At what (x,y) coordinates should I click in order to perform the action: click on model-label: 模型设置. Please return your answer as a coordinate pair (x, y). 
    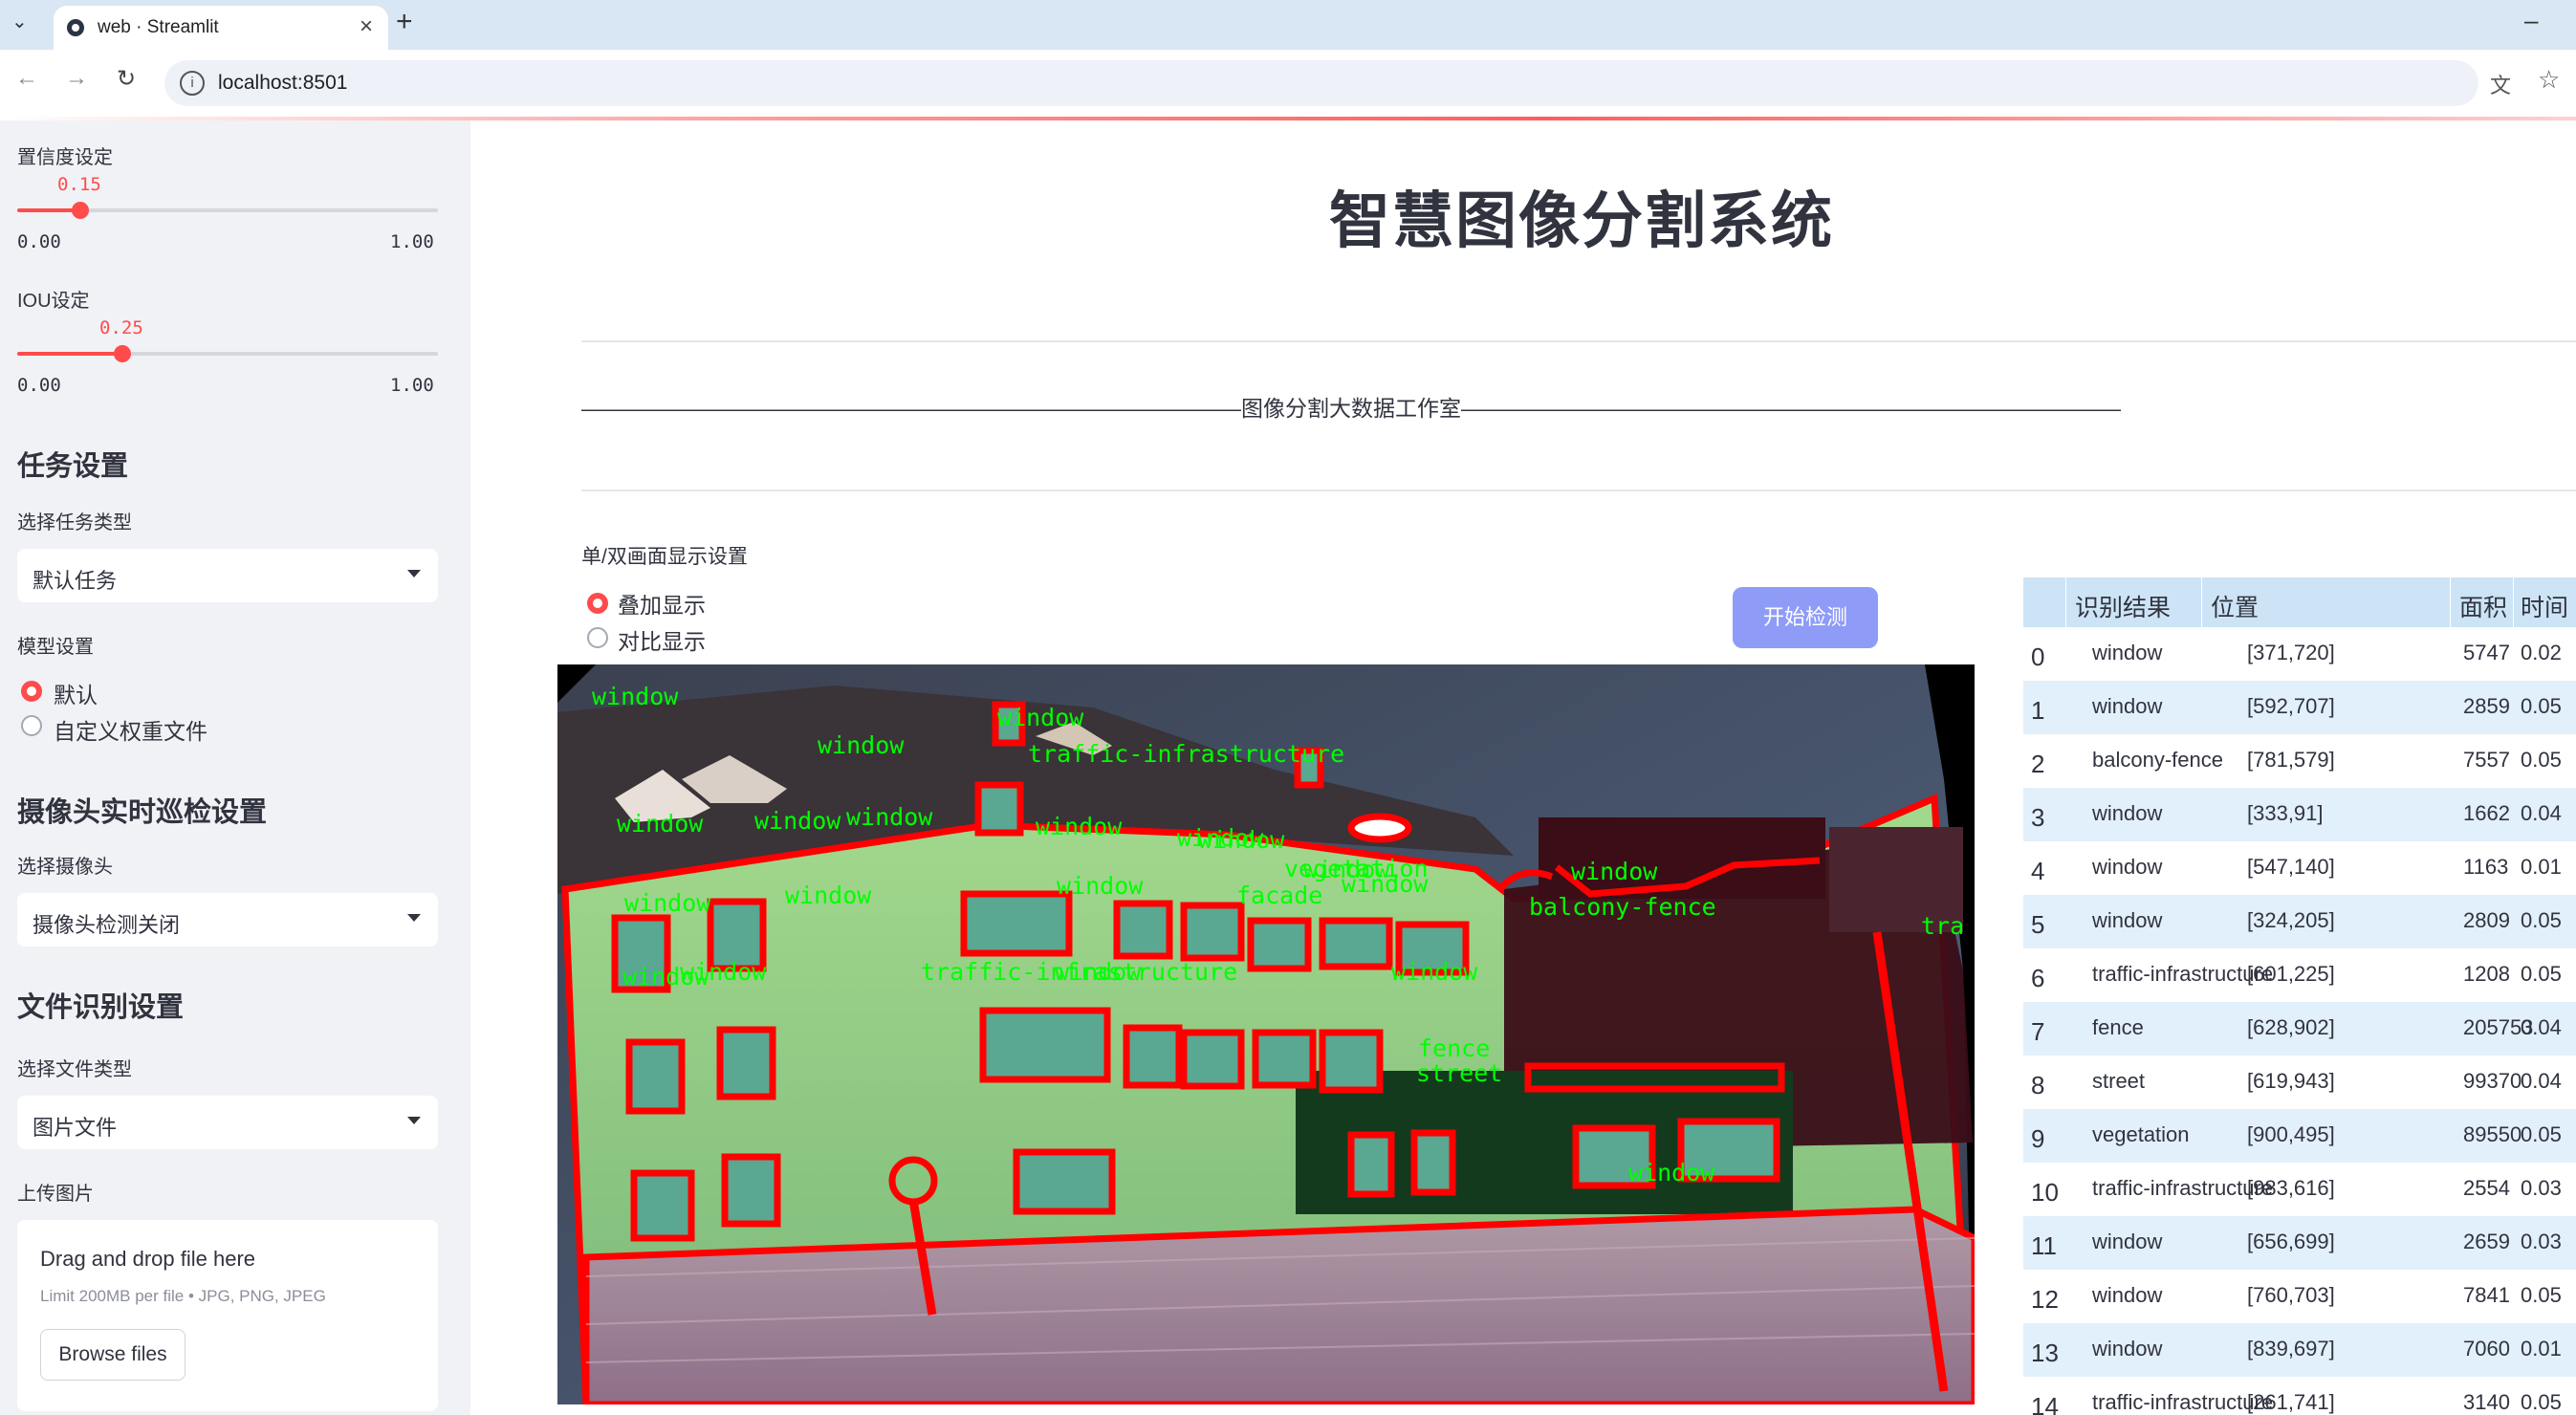
    Looking at the image, I should click on (55, 648).